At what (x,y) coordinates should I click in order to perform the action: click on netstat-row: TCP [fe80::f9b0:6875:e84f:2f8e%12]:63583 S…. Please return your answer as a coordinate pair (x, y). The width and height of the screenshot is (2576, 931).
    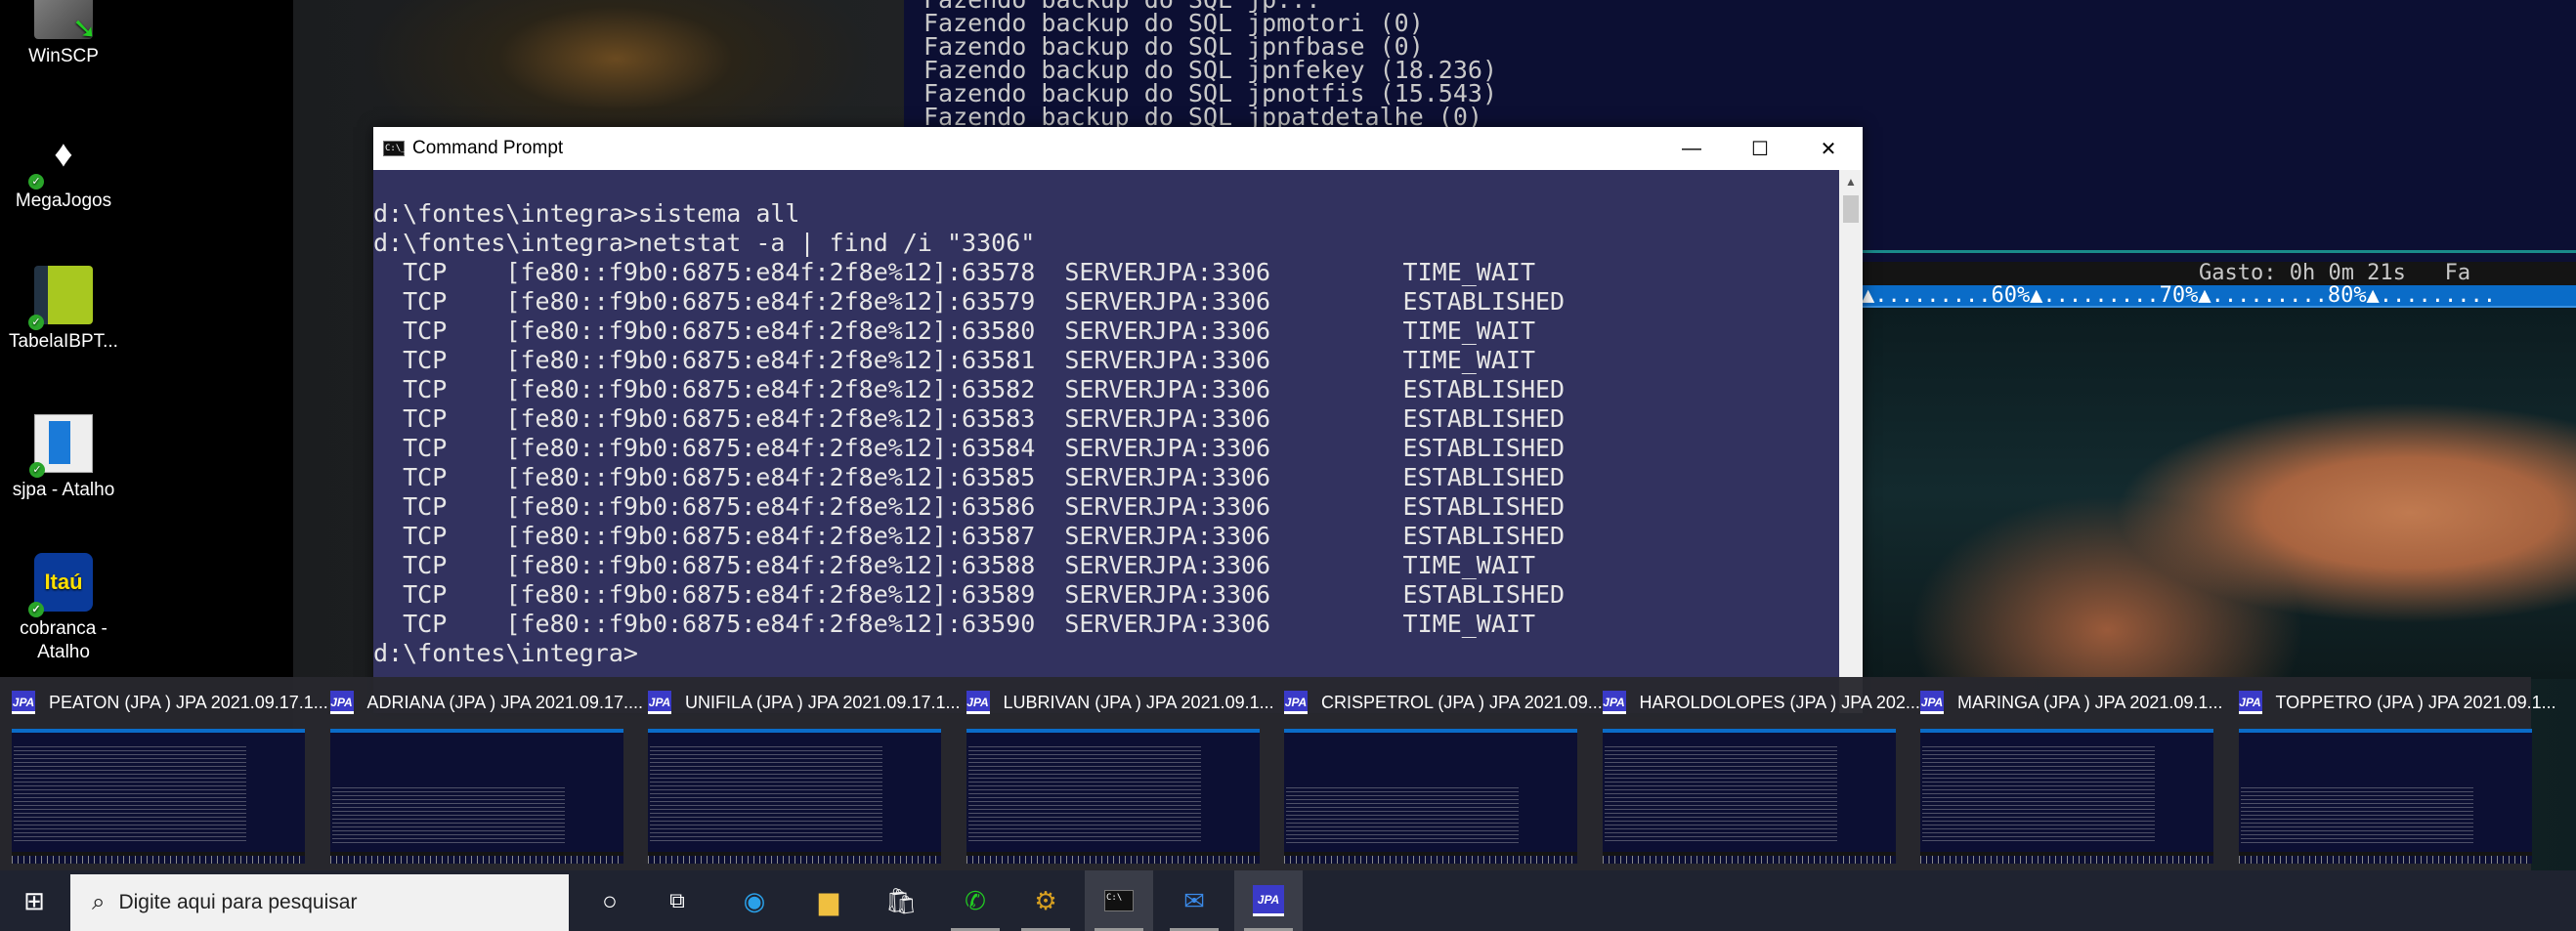
    Looking at the image, I should click on (1106, 419).